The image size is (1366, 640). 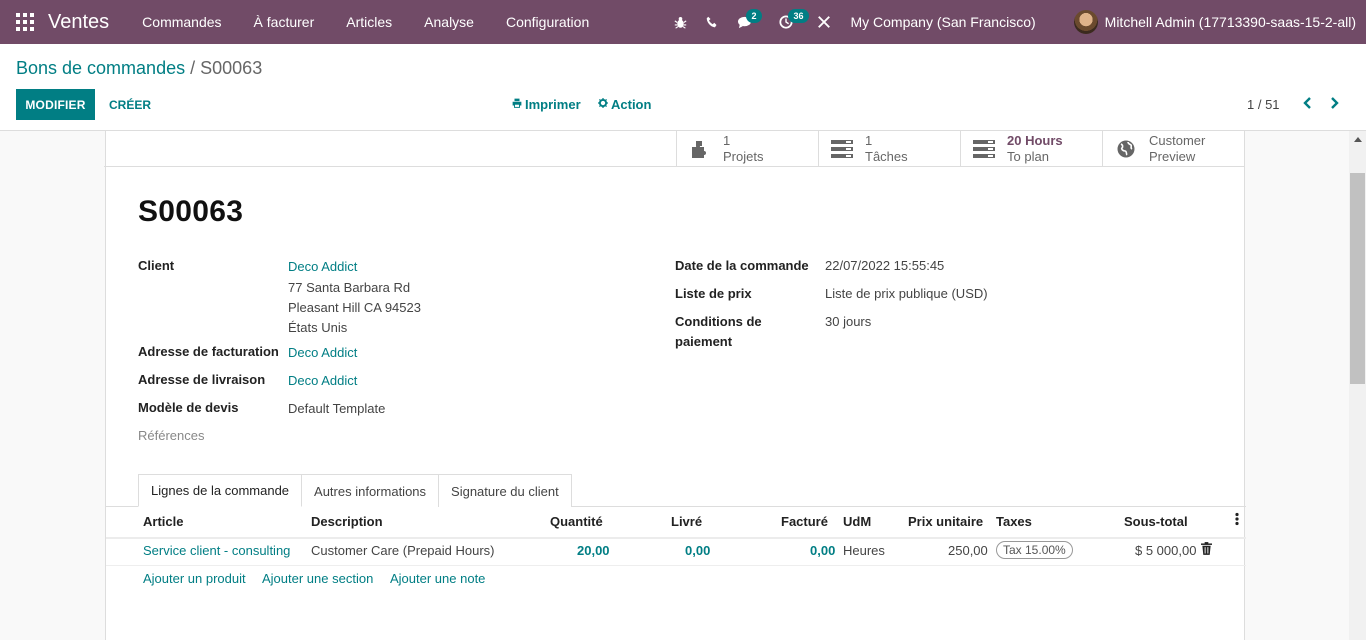 What do you see at coordinates (216, 550) in the screenshot?
I see `row-article: Service client - consulting` at bounding box center [216, 550].